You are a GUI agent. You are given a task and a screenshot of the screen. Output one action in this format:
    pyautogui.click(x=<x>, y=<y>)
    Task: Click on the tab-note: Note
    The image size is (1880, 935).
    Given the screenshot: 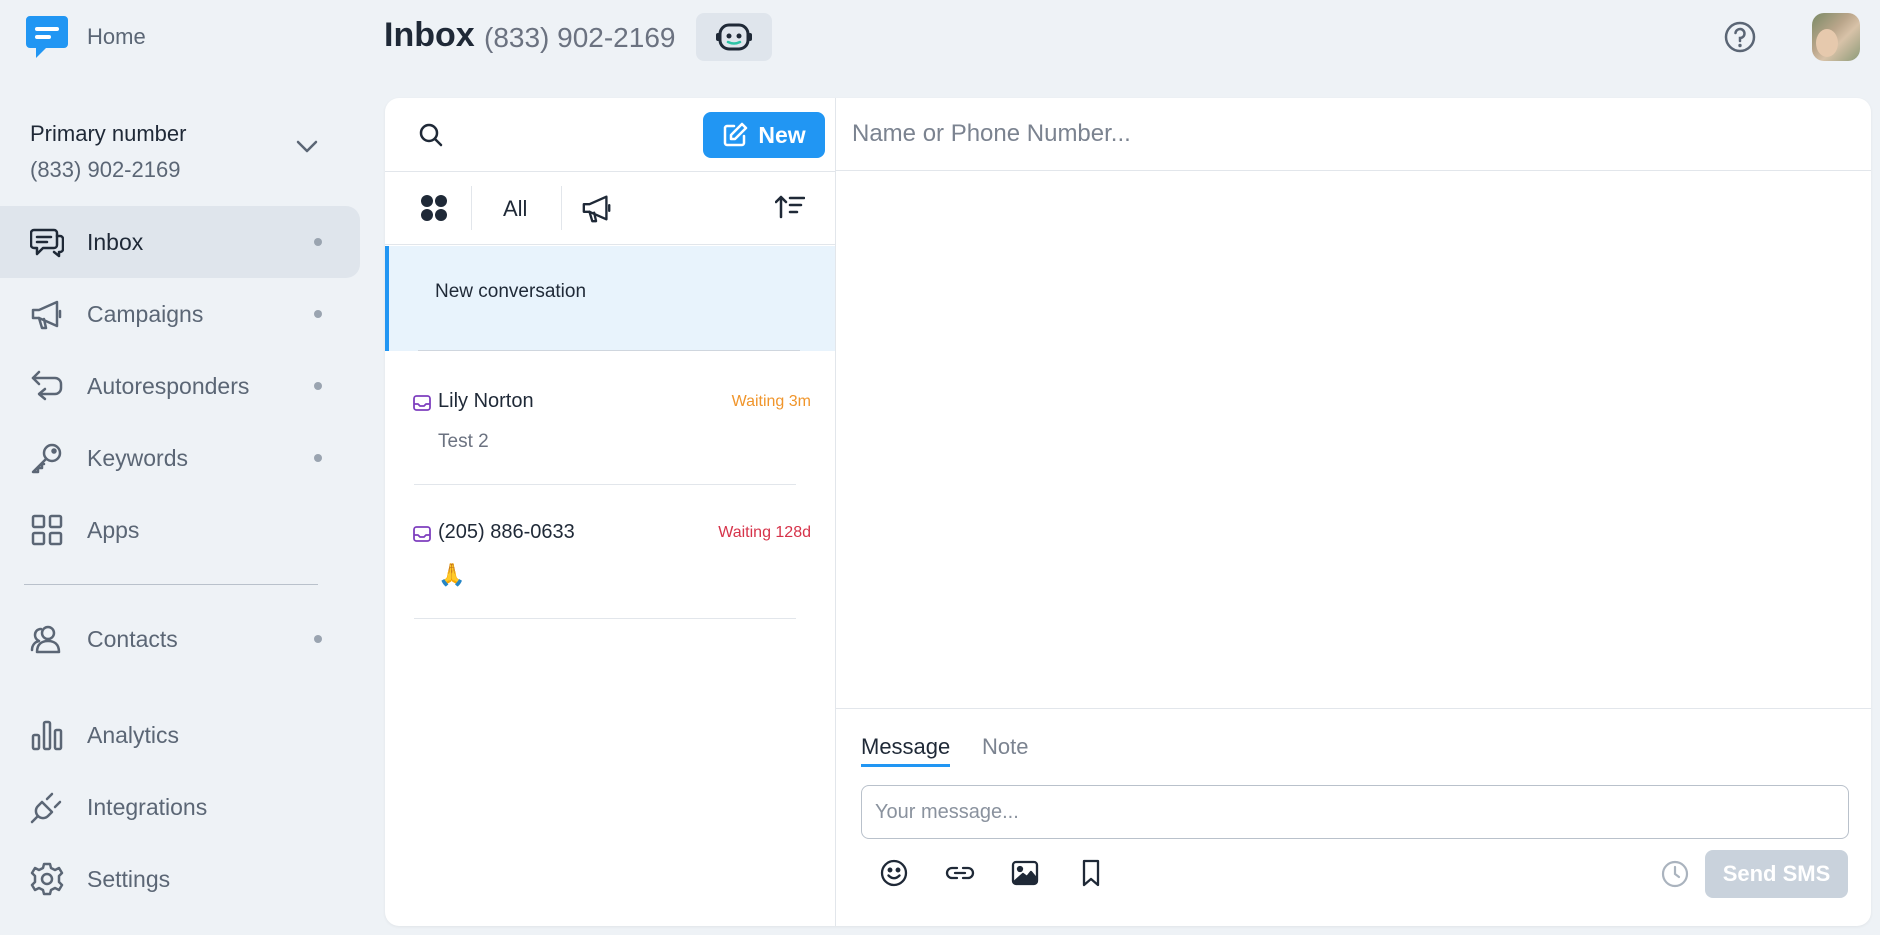 What is the action you would take?
    pyautogui.click(x=1005, y=747)
    